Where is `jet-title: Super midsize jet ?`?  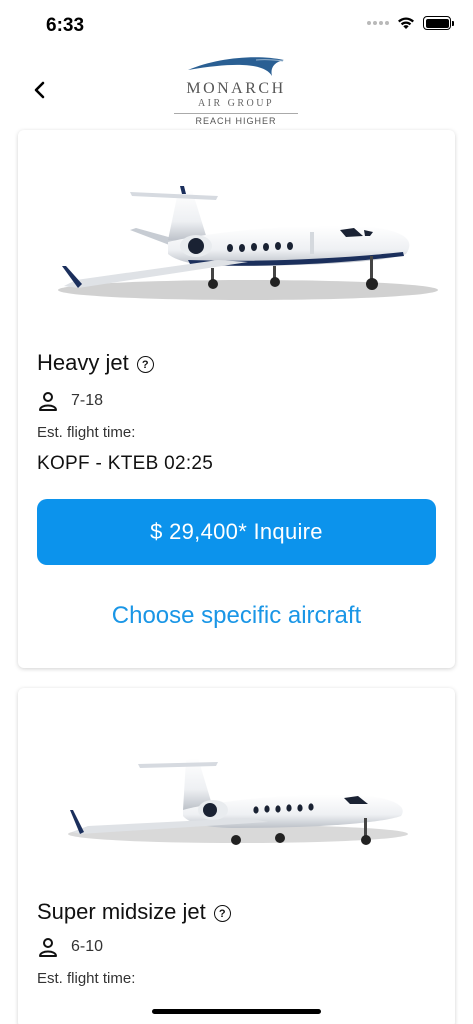
jet-title: Super midsize jet ? is located at coordinates (134, 912).